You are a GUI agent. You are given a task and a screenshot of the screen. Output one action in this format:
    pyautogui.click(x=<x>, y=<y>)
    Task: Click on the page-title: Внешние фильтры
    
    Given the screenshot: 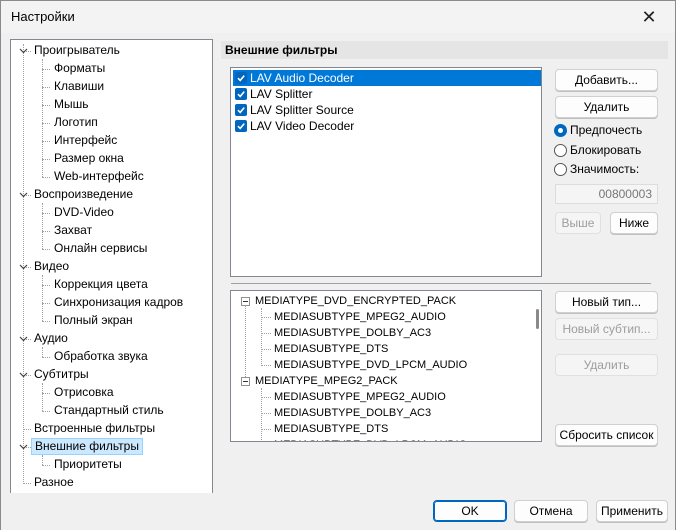 What is the action you would take?
    pyautogui.click(x=281, y=50)
    